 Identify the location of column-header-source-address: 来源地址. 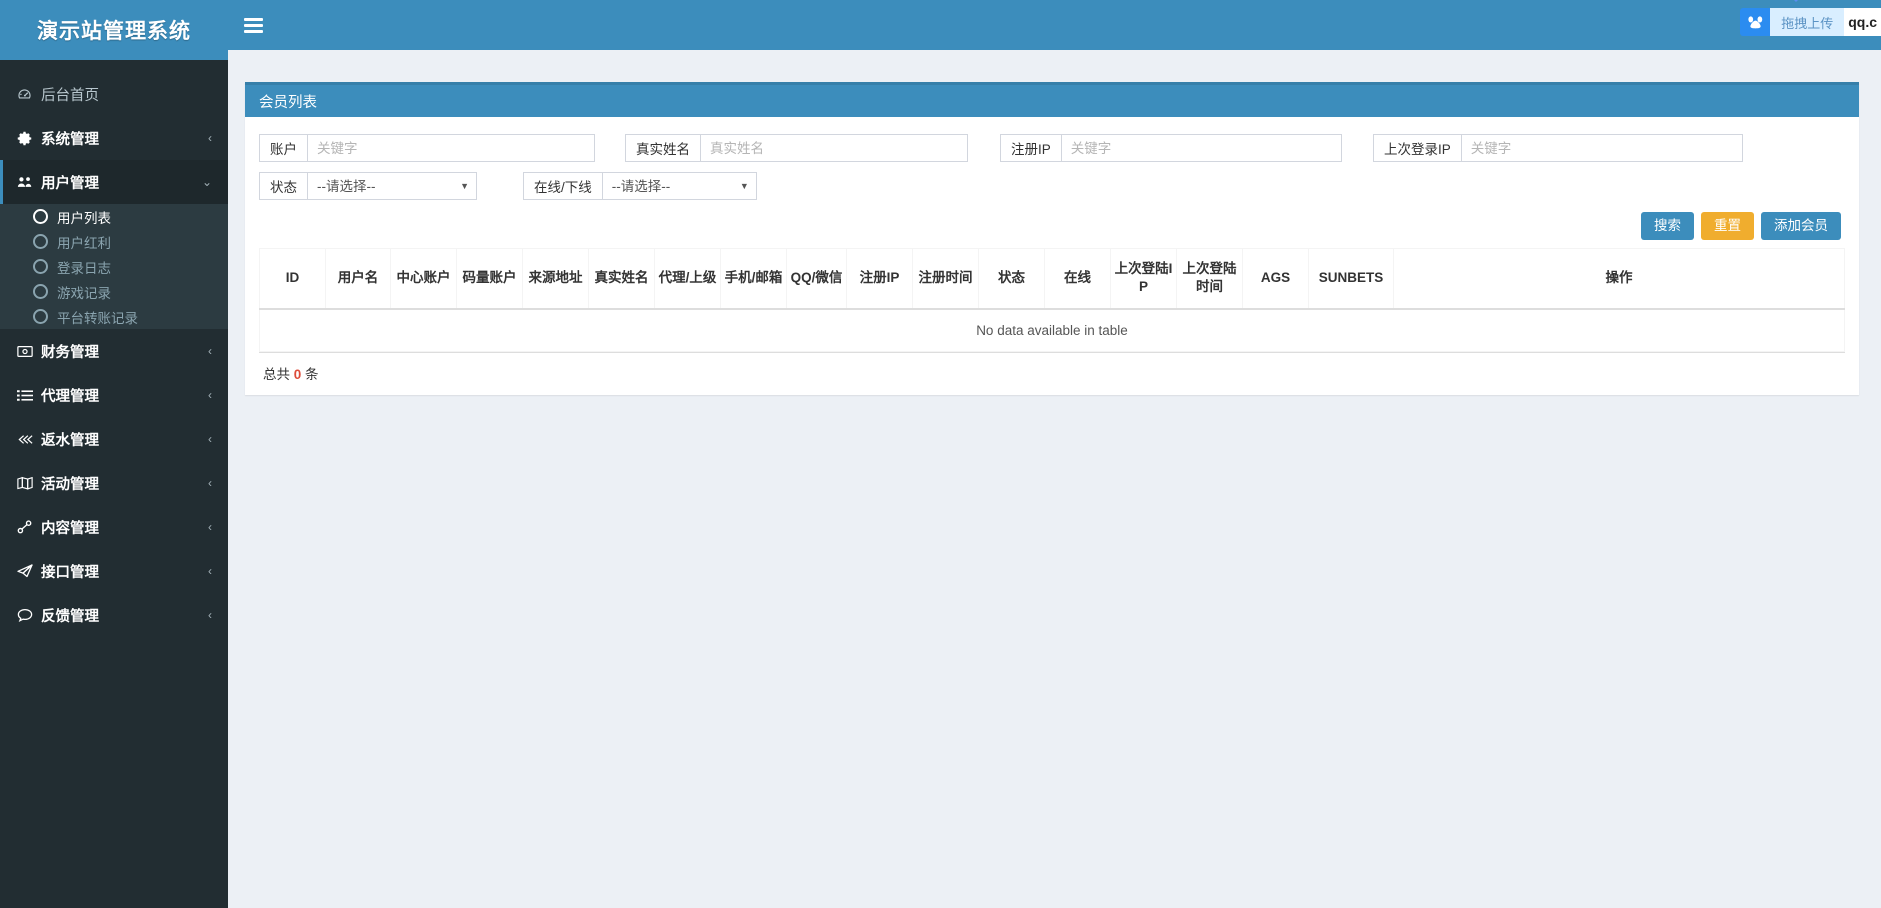
(555, 279).